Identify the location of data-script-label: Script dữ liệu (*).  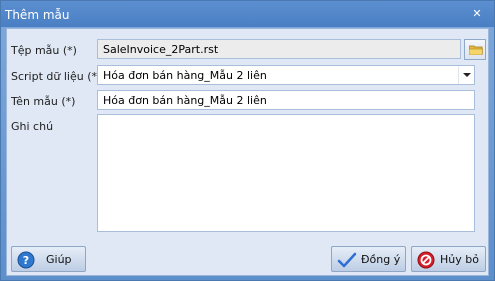
(56, 76).